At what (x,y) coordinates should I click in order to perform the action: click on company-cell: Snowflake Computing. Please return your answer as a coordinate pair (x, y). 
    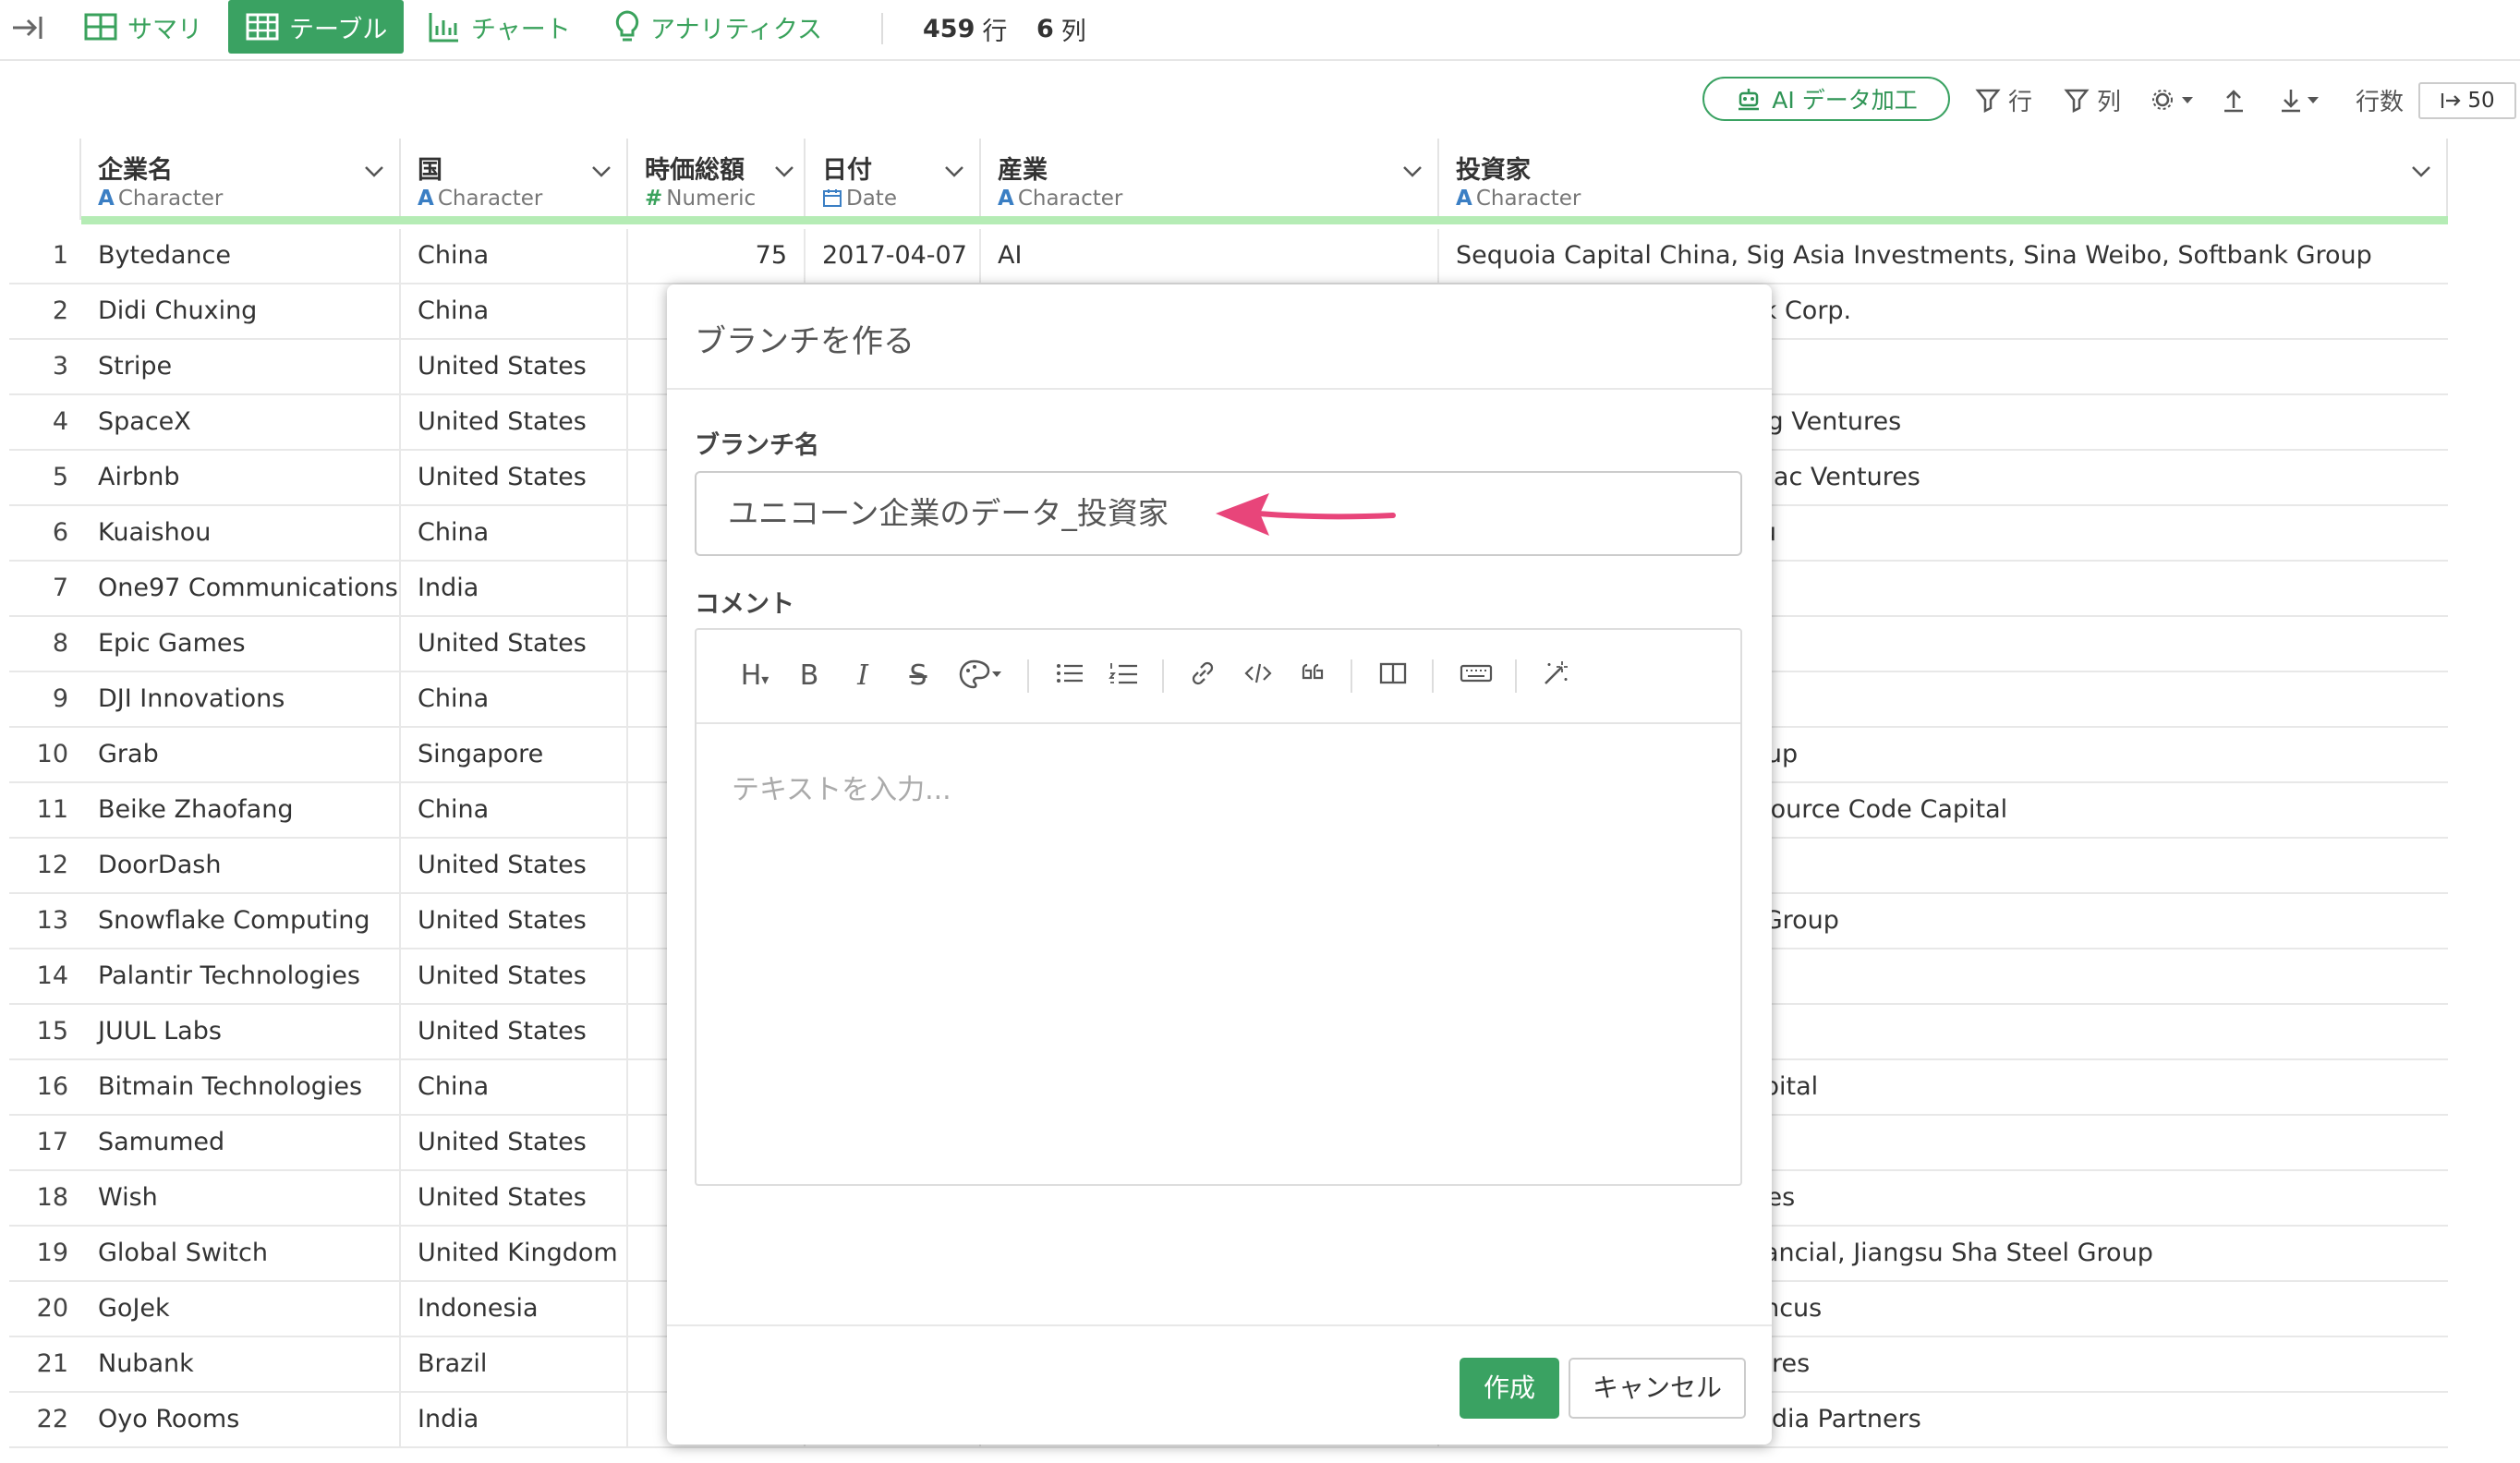
    Looking at the image, I should click on (241, 921).